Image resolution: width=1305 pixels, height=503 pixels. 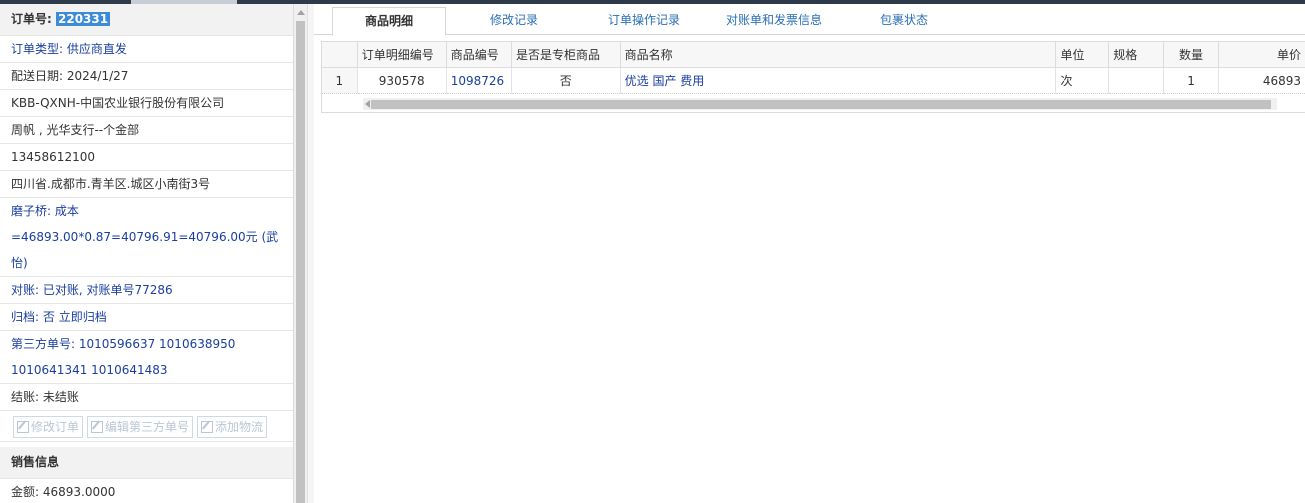 What do you see at coordinates (644, 20) in the screenshot?
I see `tab-order-operation-log: 订单操作记录` at bounding box center [644, 20].